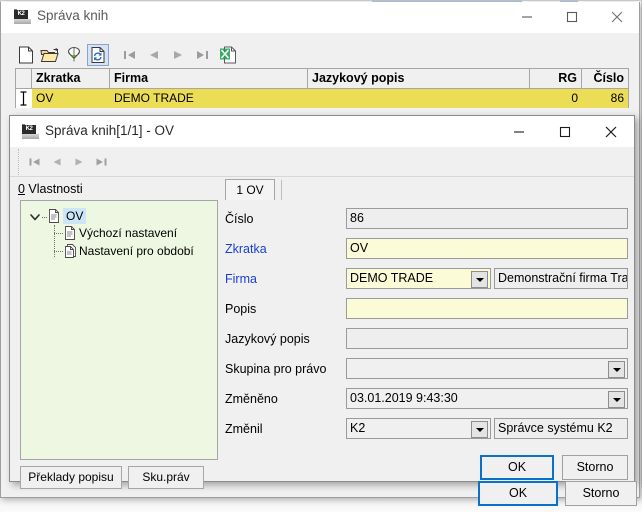 The width and height of the screenshot is (642, 512). I want to click on cell-jazykovy-popis, so click(419, 98).